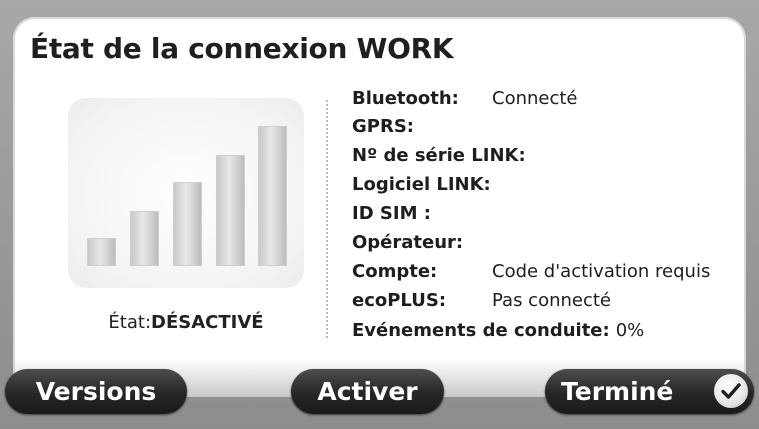 This screenshot has height=429, width=759. I want to click on detail-row-gprs: GPRS:, so click(383, 126).